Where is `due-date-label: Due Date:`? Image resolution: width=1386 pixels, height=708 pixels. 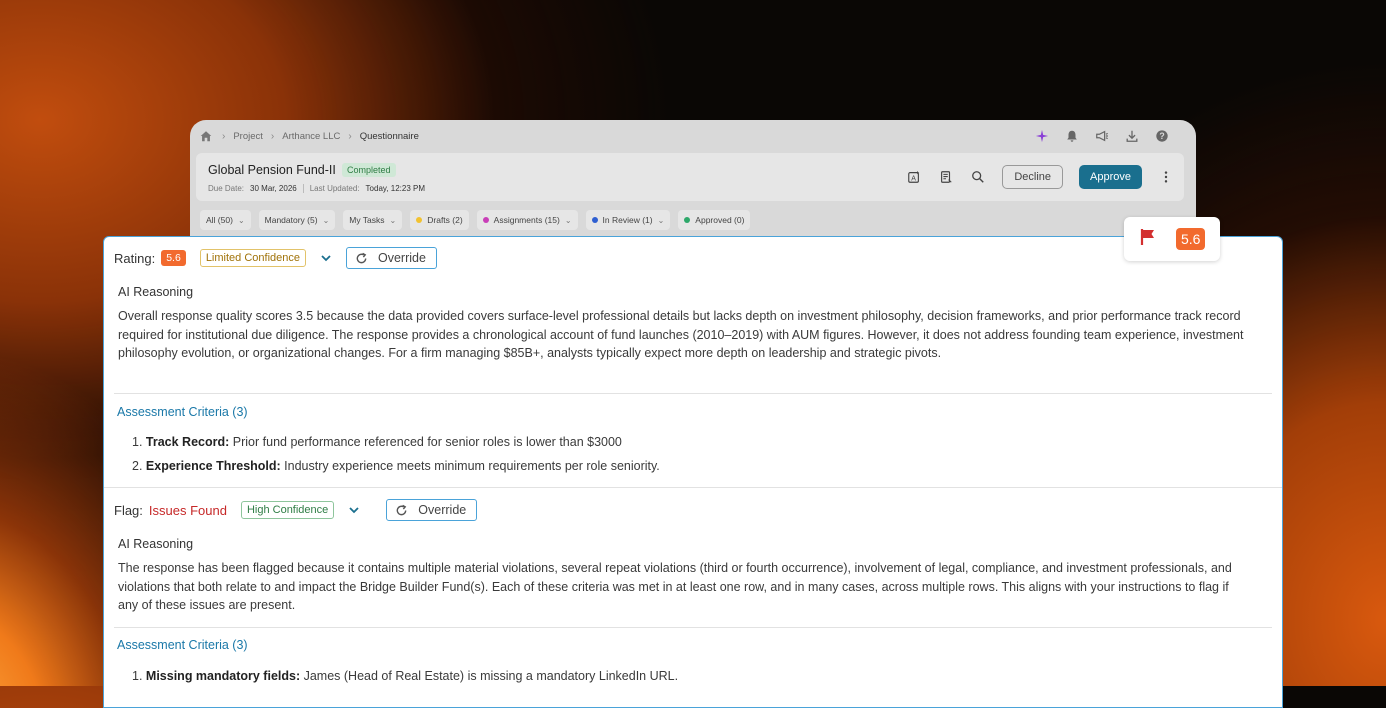 due-date-label: Due Date: is located at coordinates (226, 188).